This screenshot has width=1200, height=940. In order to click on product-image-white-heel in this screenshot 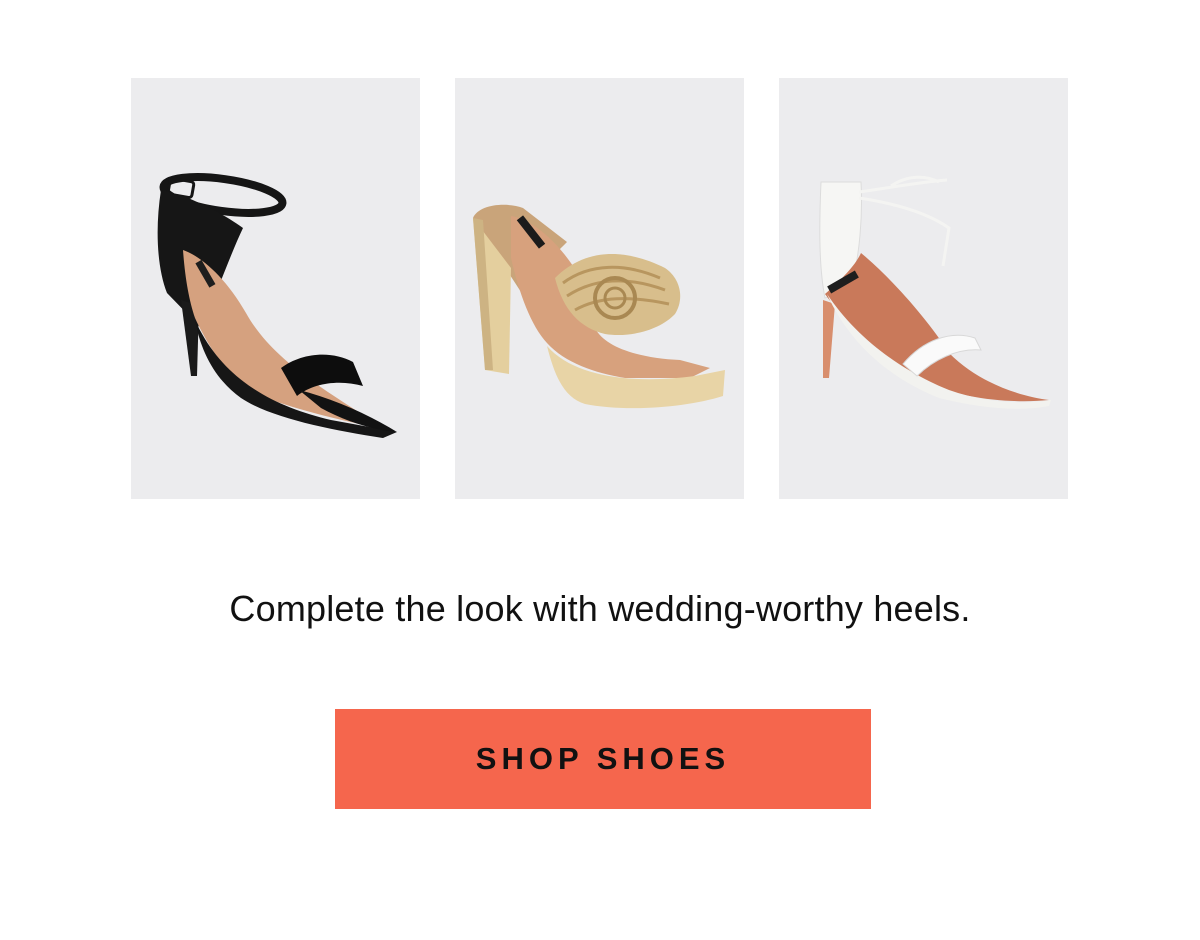, I will do `click(923, 288)`.